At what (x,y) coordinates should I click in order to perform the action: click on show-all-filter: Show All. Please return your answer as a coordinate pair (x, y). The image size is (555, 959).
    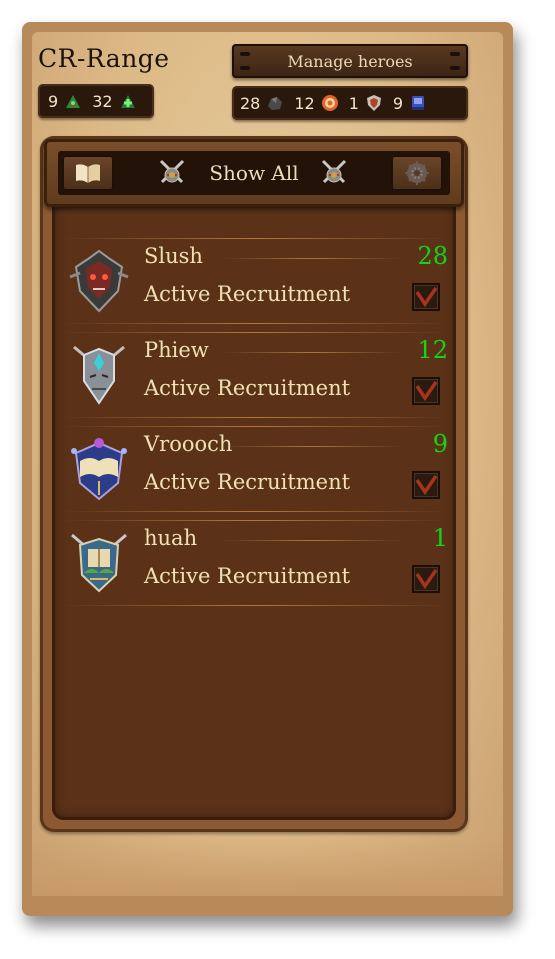
    Looking at the image, I should click on (254, 173).